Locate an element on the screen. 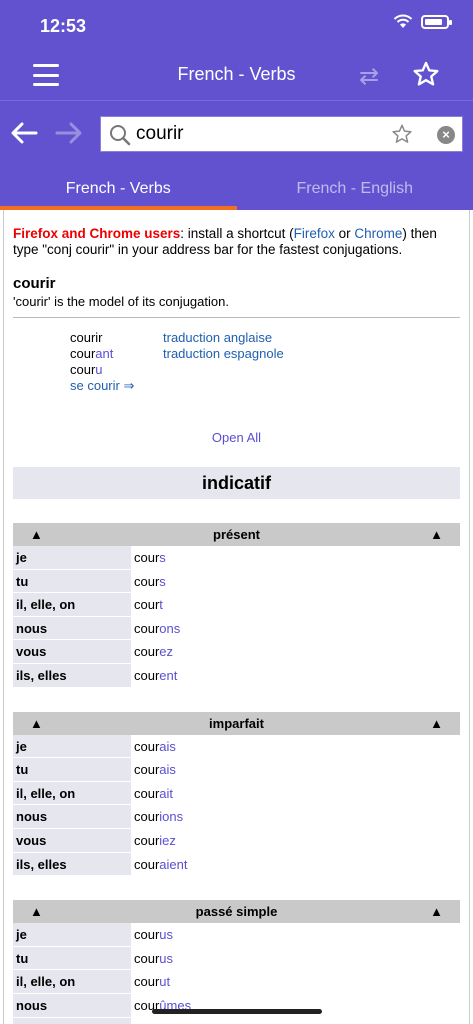 This screenshot has height=1024, width=473. conjugation-row: je courus is located at coordinates (236, 935).